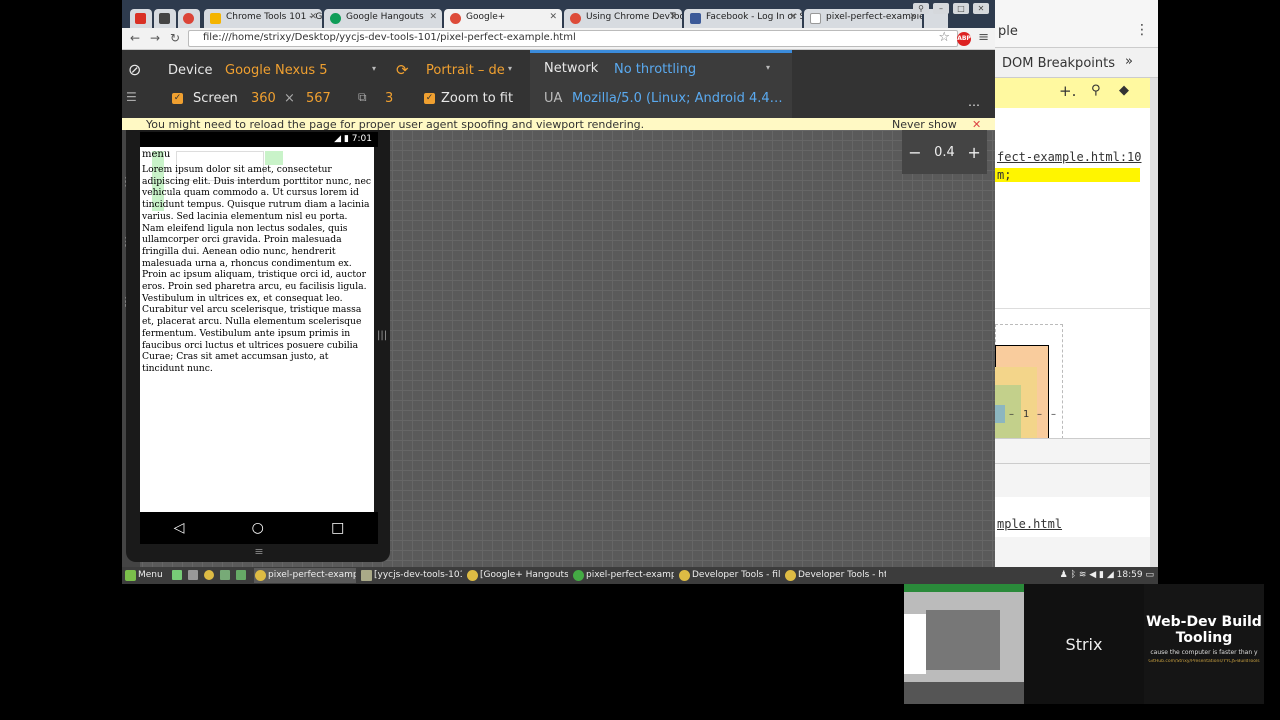 This screenshot has height=720, width=1280. I want to click on devtools-menu-icon: ⋮, so click(1142, 30).